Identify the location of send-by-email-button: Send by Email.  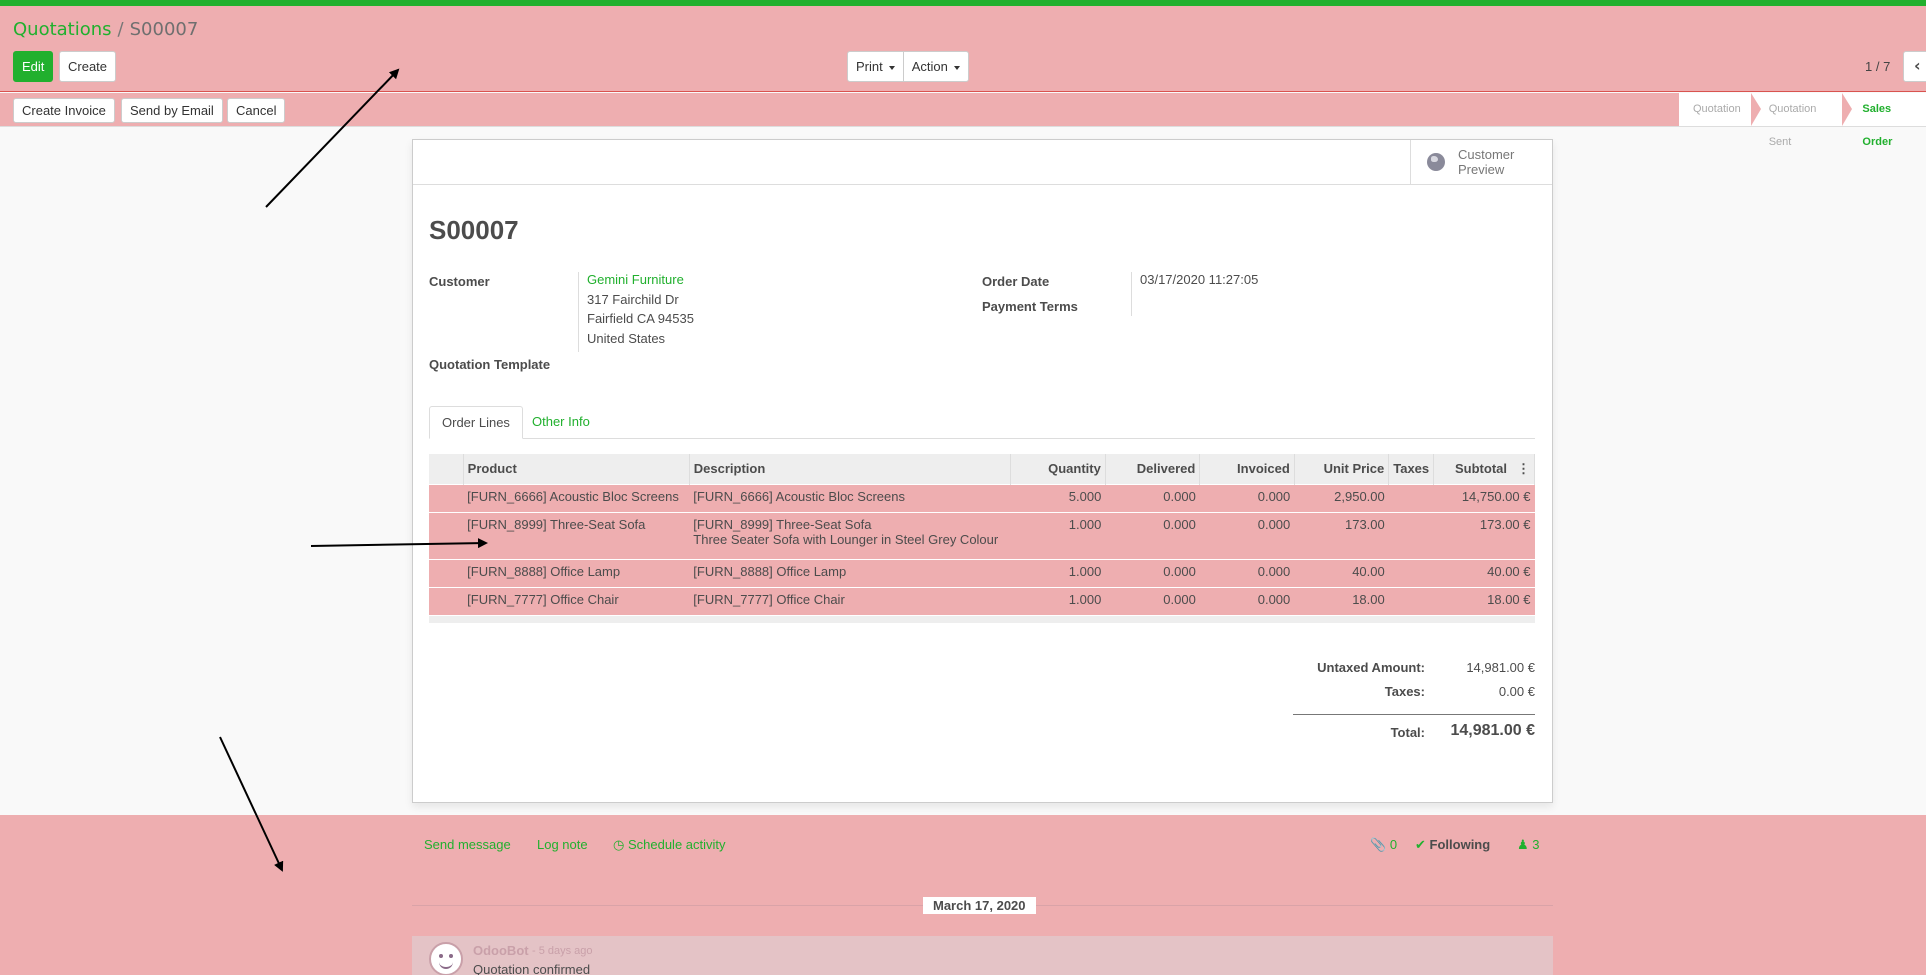
(172, 110).